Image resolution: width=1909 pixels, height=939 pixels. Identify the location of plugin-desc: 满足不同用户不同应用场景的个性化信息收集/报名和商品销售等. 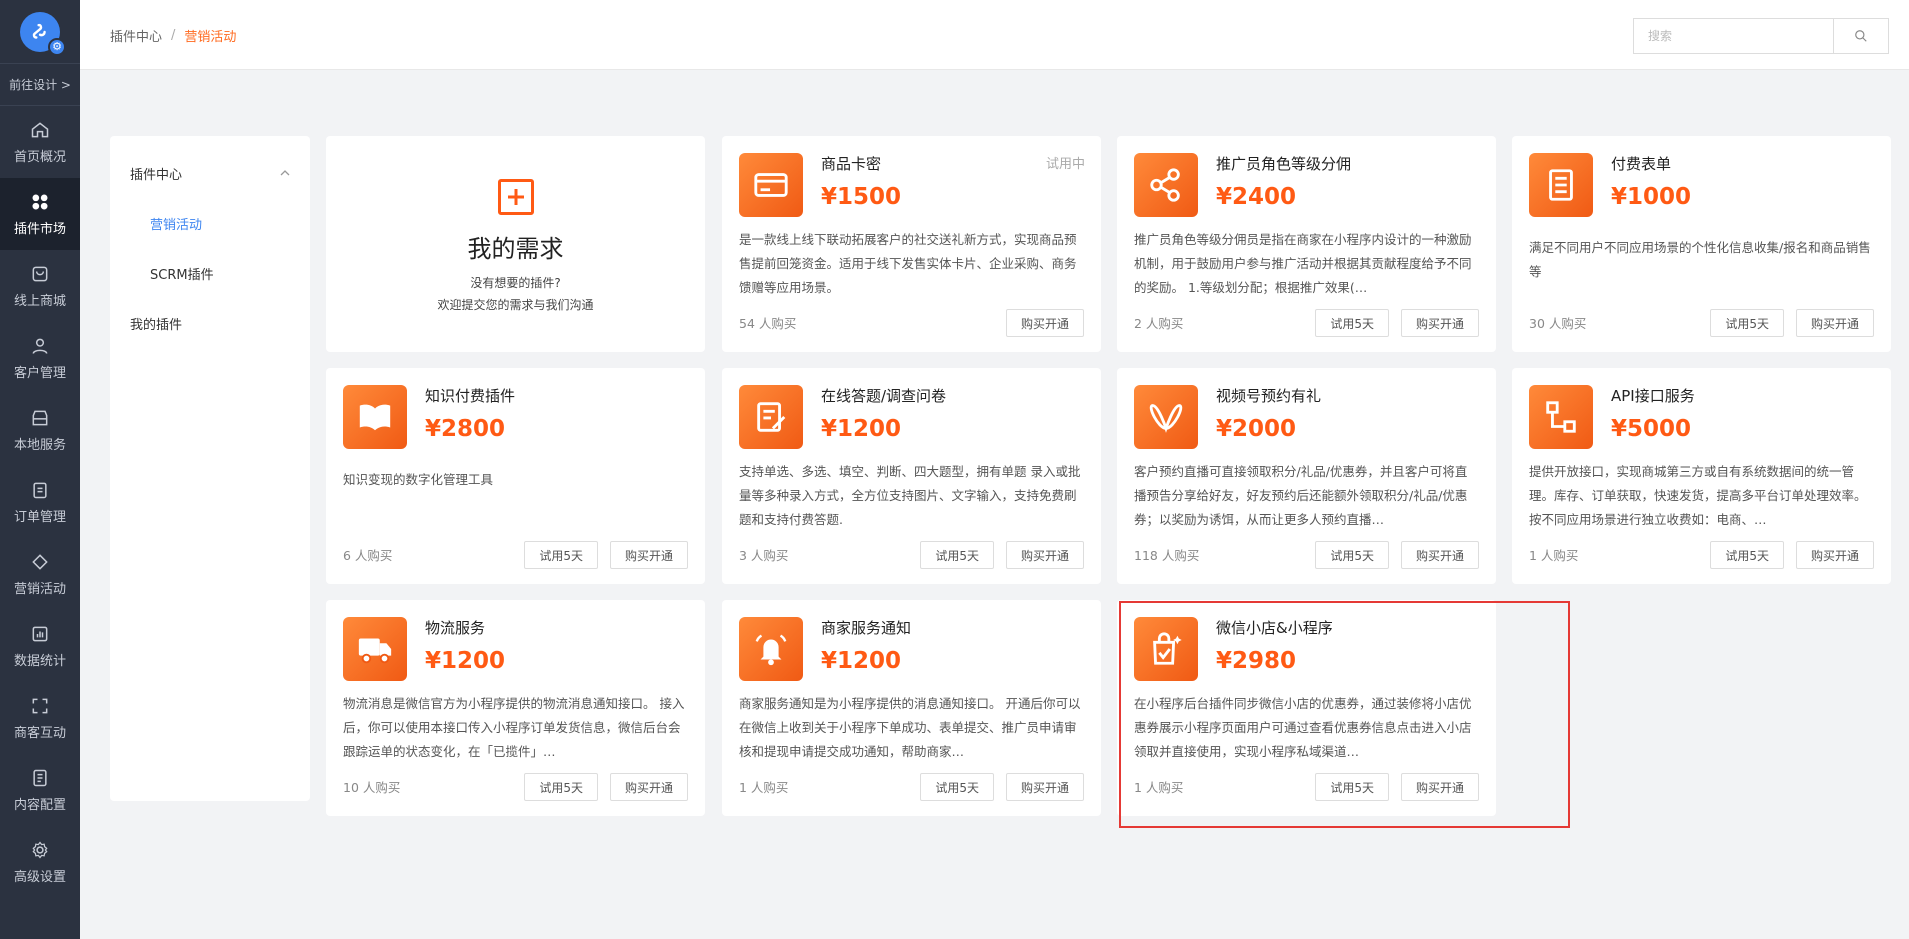
(1700, 259).